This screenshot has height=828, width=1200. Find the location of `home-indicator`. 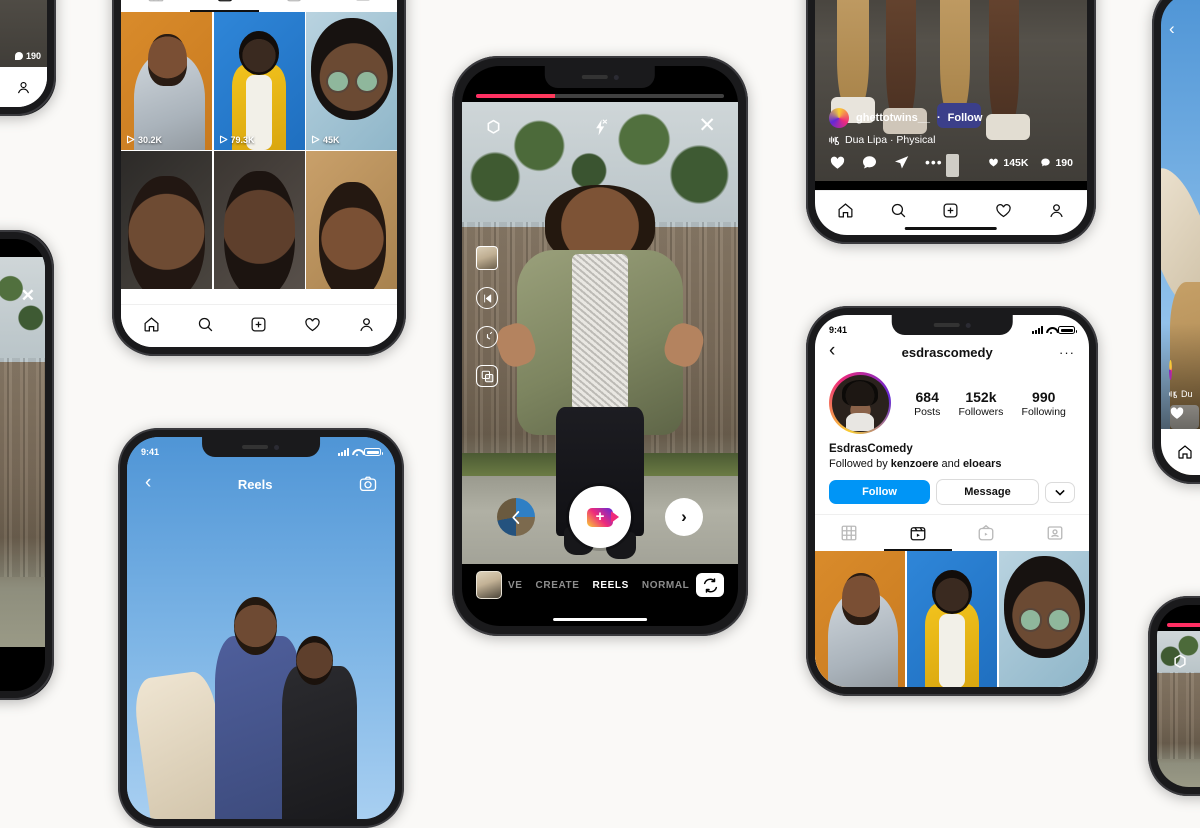

home-indicator is located at coordinates (951, 228).